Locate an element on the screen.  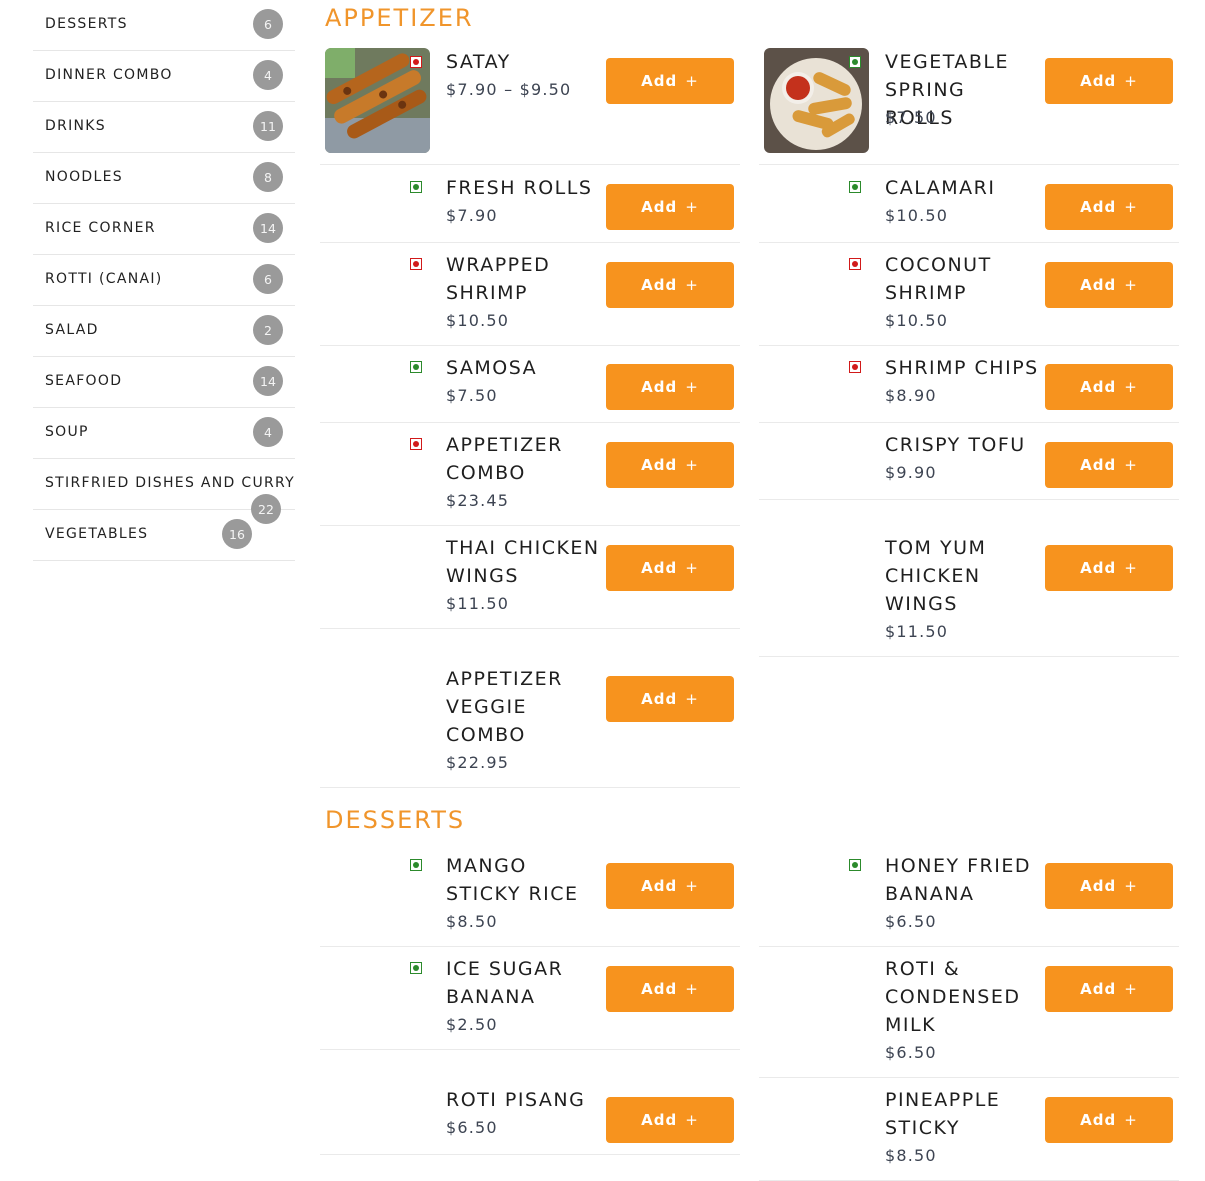
category-soup: SOUP 4 is located at coordinates (164, 433).